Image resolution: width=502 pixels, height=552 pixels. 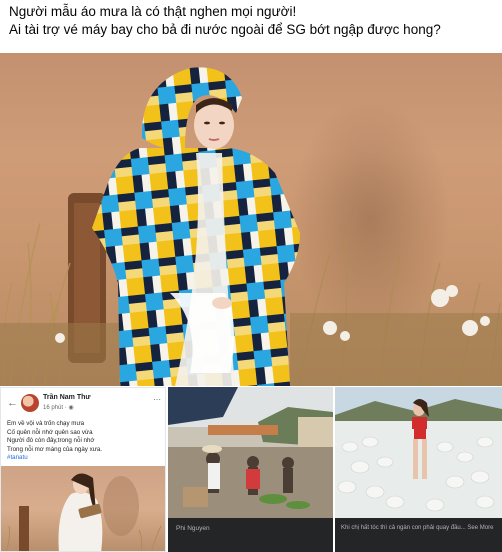 I want to click on poem-line: Trong nỗi mơ màng của ngày xưa., so click(x=54, y=449).